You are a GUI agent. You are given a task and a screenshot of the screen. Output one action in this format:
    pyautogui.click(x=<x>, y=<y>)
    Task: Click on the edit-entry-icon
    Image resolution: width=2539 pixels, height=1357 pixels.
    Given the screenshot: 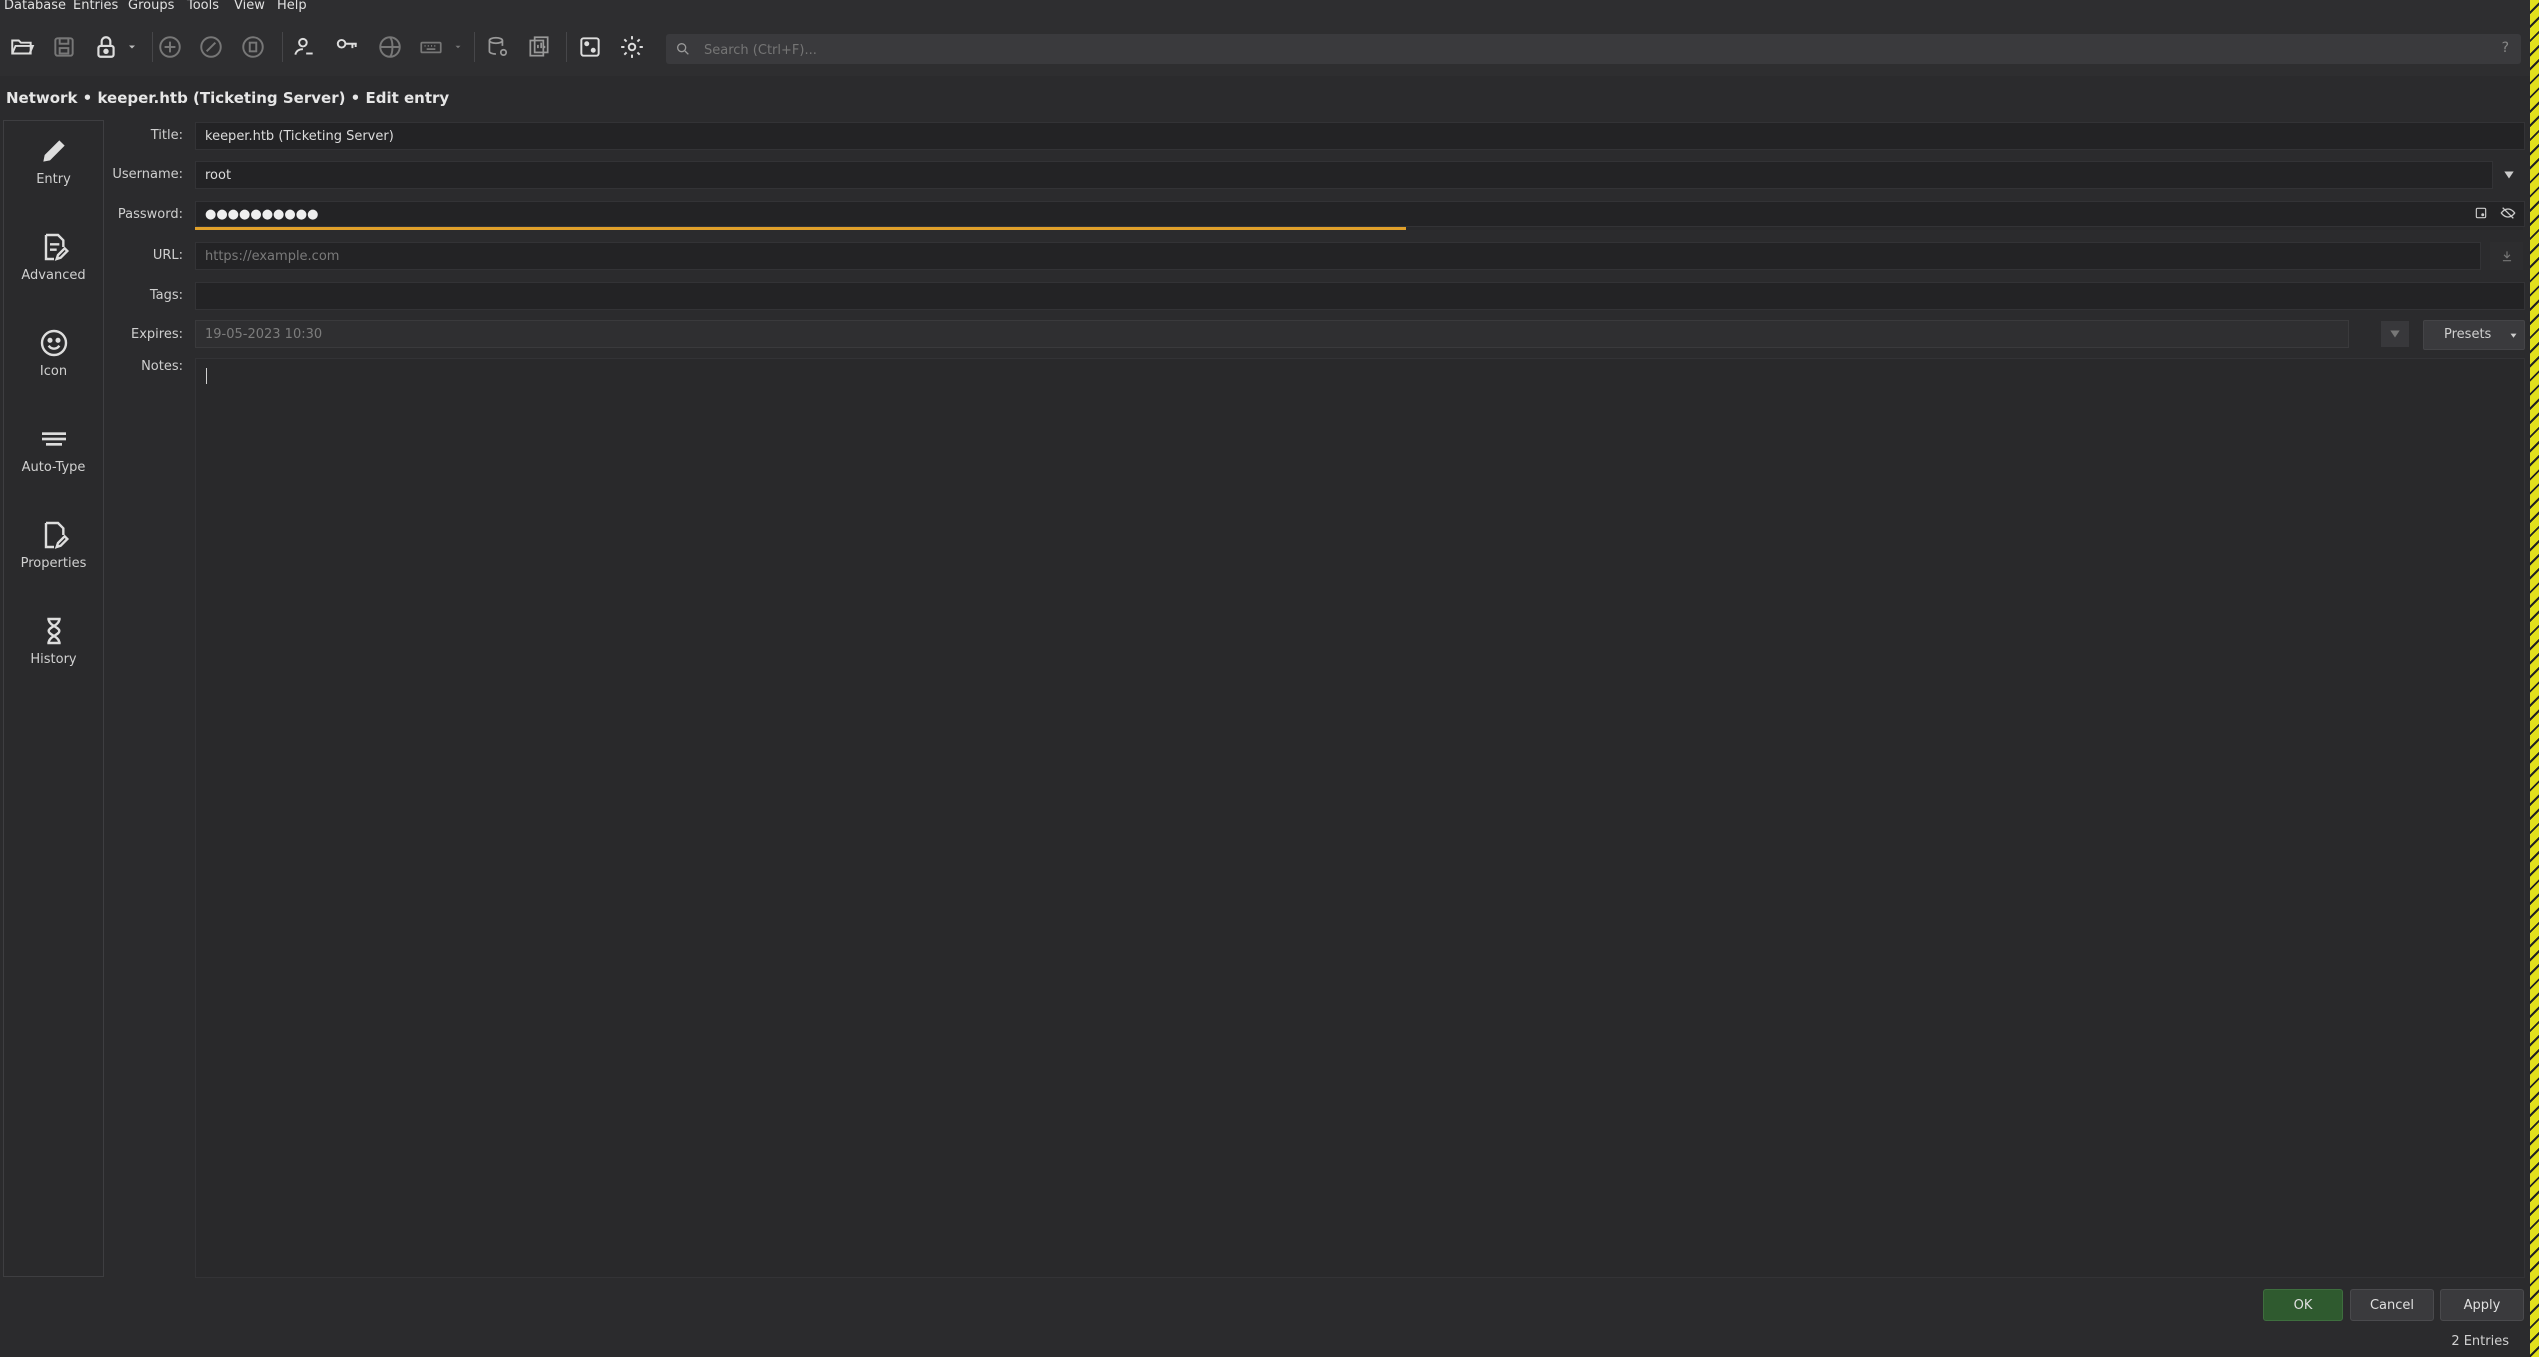 What is the action you would take?
    pyautogui.click(x=211, y=47)
    